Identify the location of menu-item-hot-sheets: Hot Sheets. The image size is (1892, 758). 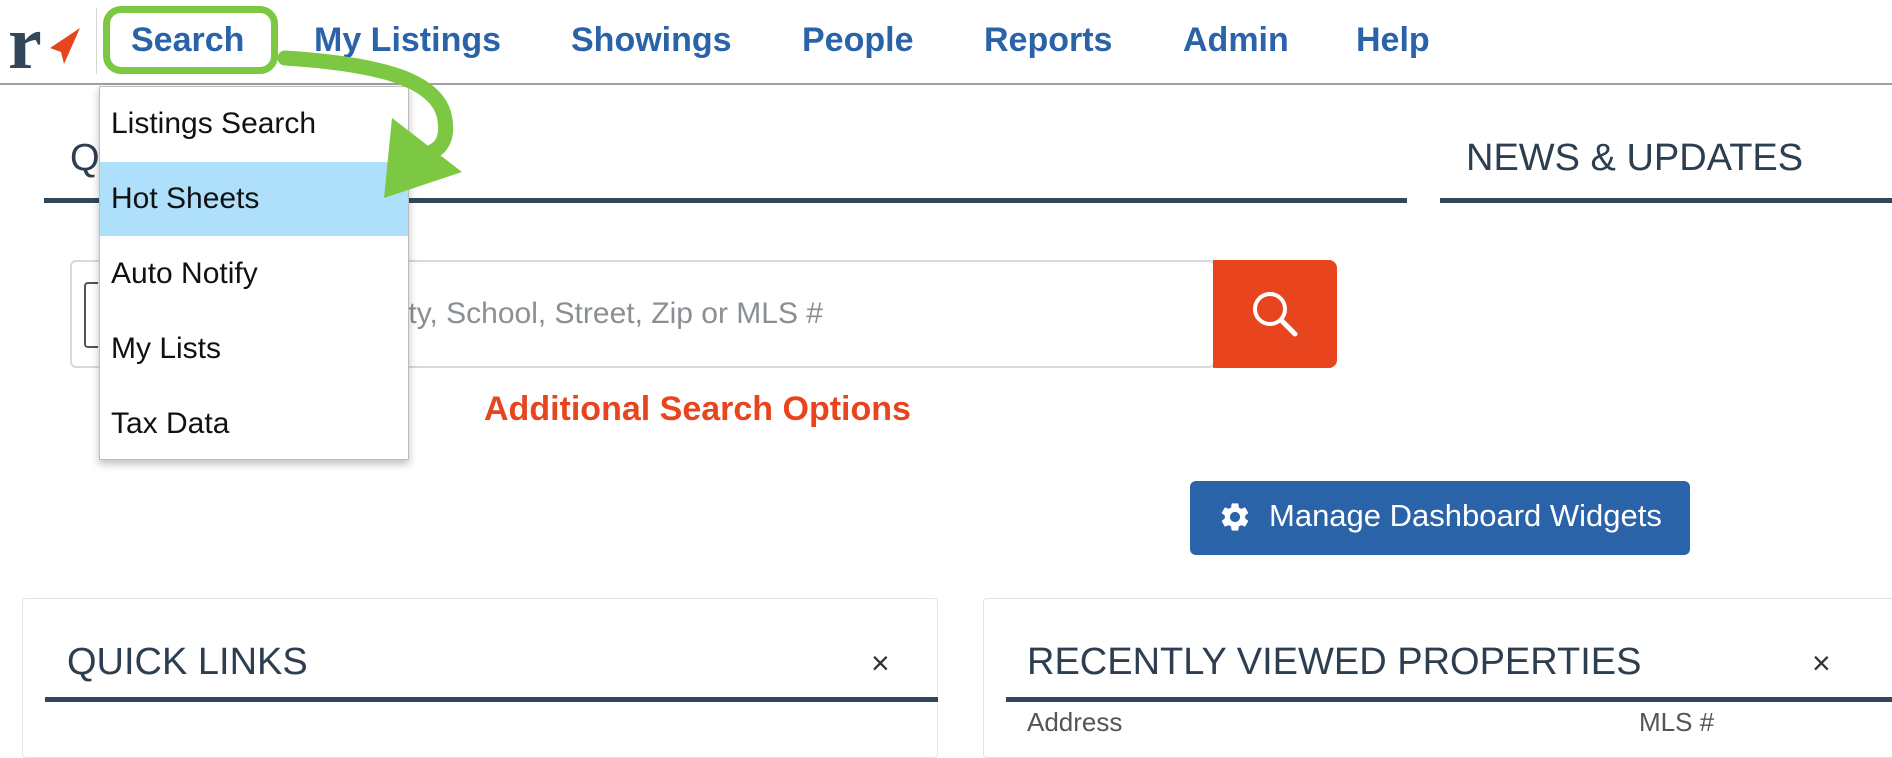
(254, 199).